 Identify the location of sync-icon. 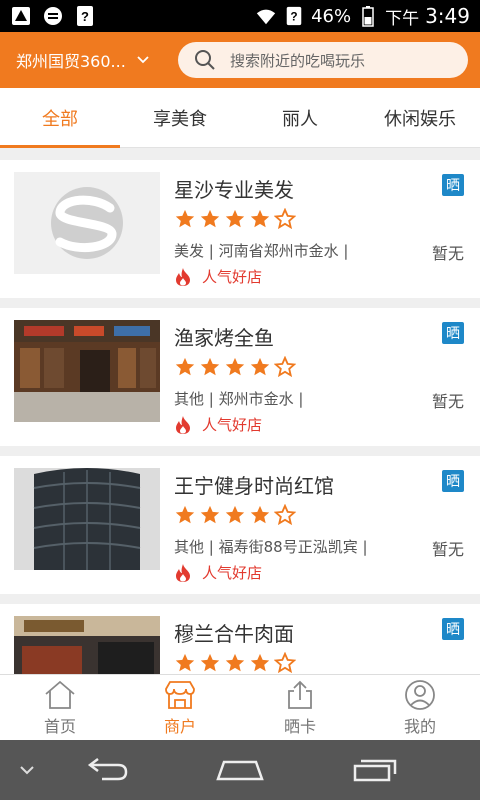
(53, 16).